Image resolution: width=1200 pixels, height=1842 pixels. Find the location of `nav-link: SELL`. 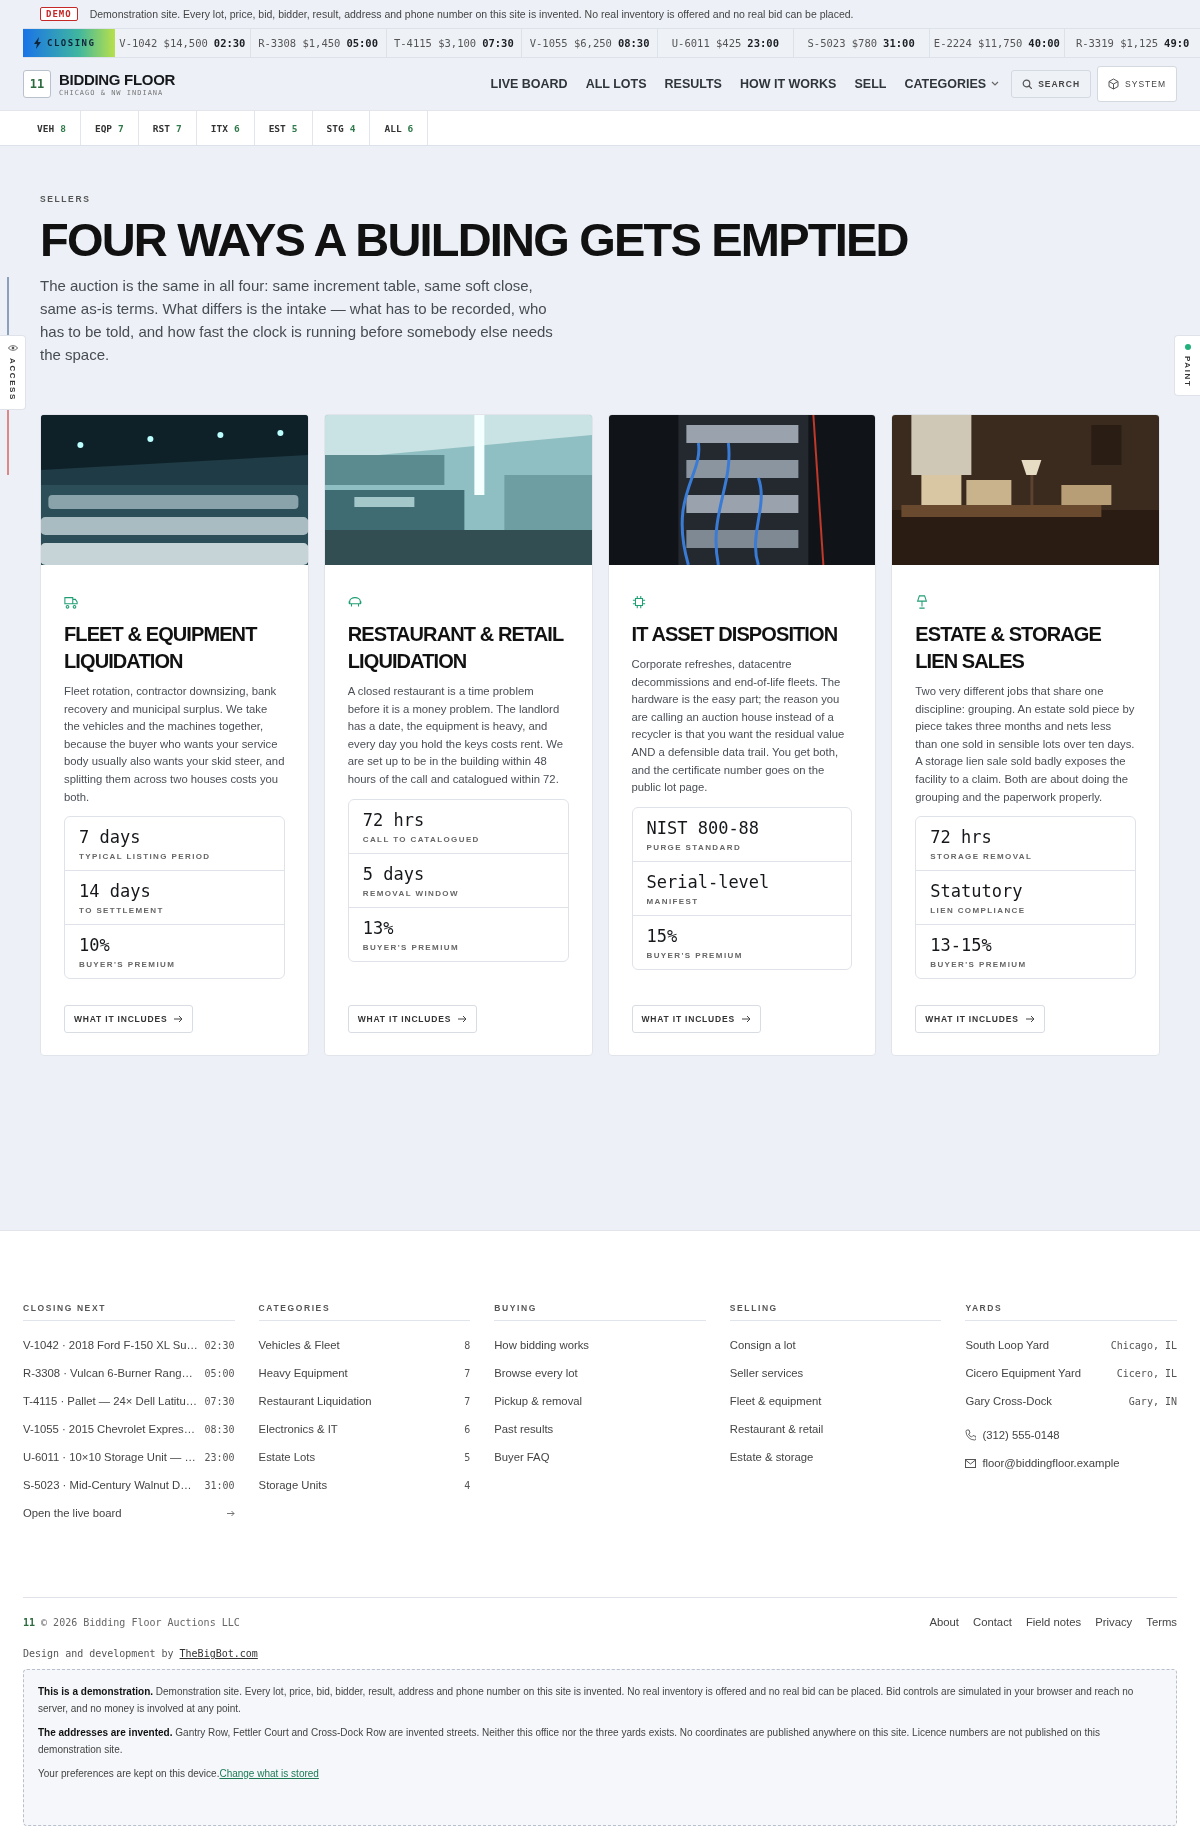

nav-link: SELL is located at coordinates (870, 84).